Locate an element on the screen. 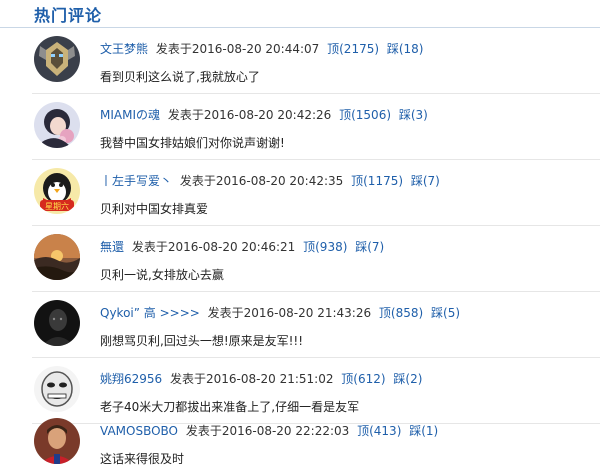 This screenshot has height=476, width=600. comment-timestamp: 发表于2016-08-20 21:51:02 is located at coordinates (252, 379).